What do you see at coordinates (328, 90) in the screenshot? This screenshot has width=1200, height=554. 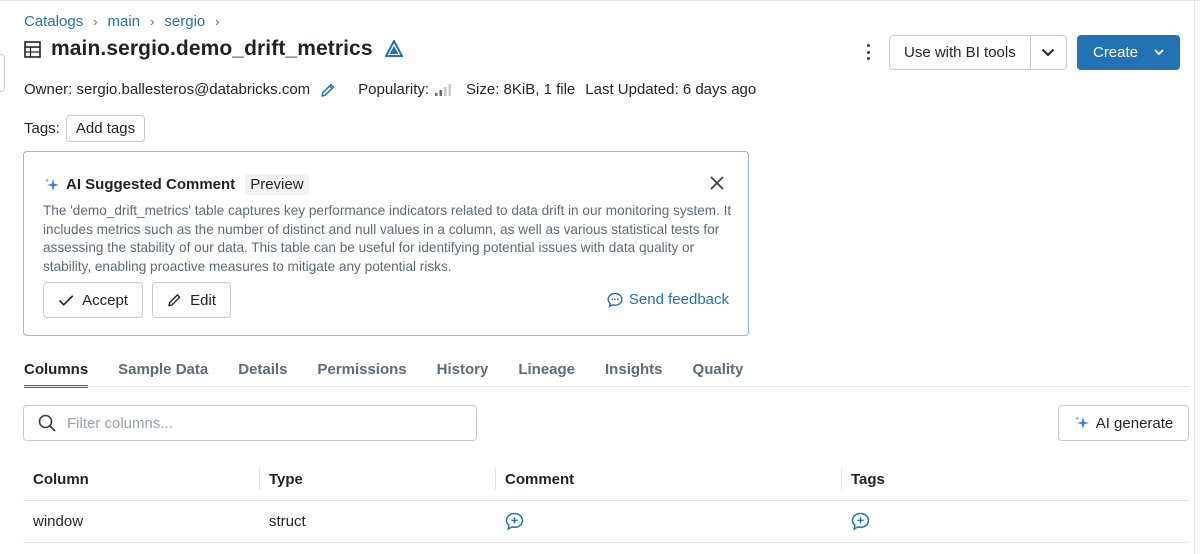 I see `edit-owner-pencil-icon` at bounding box center [328, 90].